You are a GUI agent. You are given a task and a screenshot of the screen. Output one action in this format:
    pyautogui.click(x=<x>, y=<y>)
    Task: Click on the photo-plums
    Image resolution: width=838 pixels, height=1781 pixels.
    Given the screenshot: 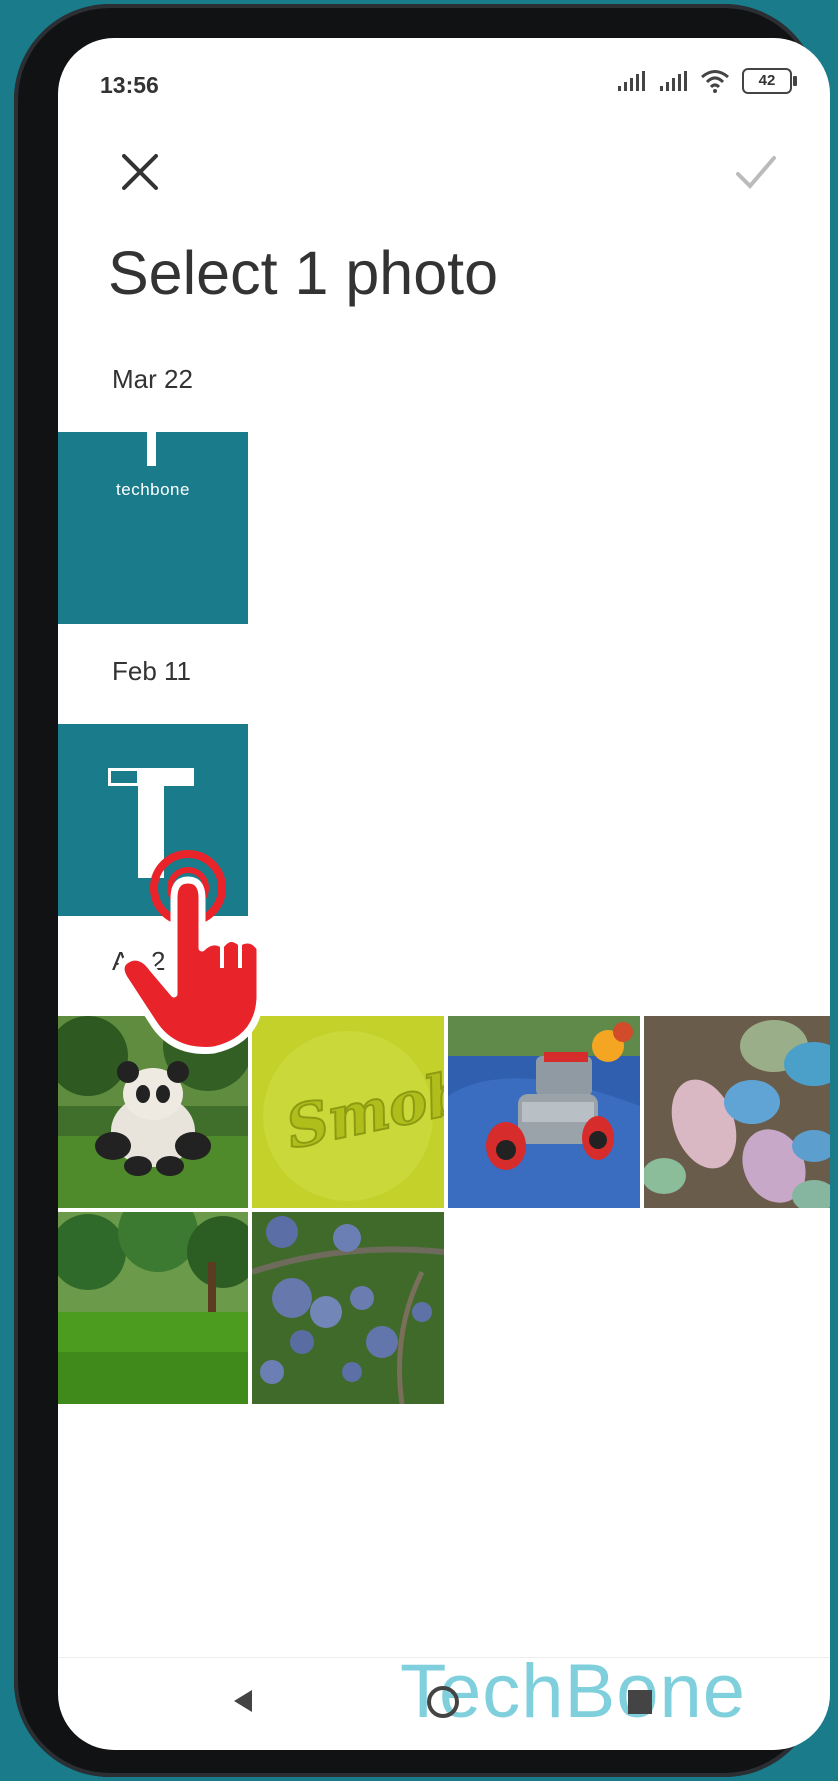 What is the action you would take?
    pyautogui.click(x=348, y=1308)
    